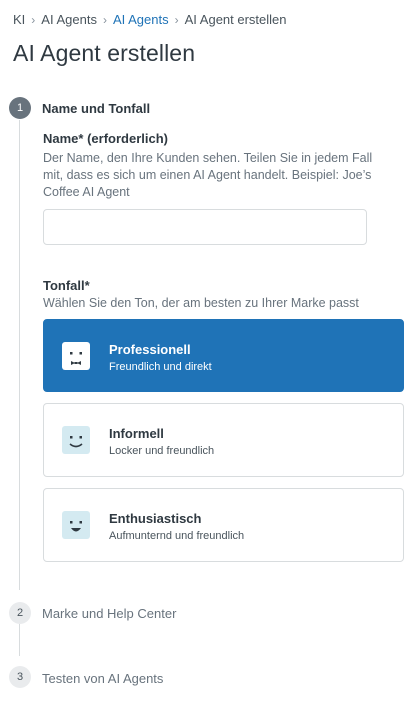 This screenshot has height=707, width=418. What do you see at coordinates (177, 536) in the screenshot?
I see `tone-option-subtitle: Aufmunternd und freundlich` at bounding box center [177, 536].